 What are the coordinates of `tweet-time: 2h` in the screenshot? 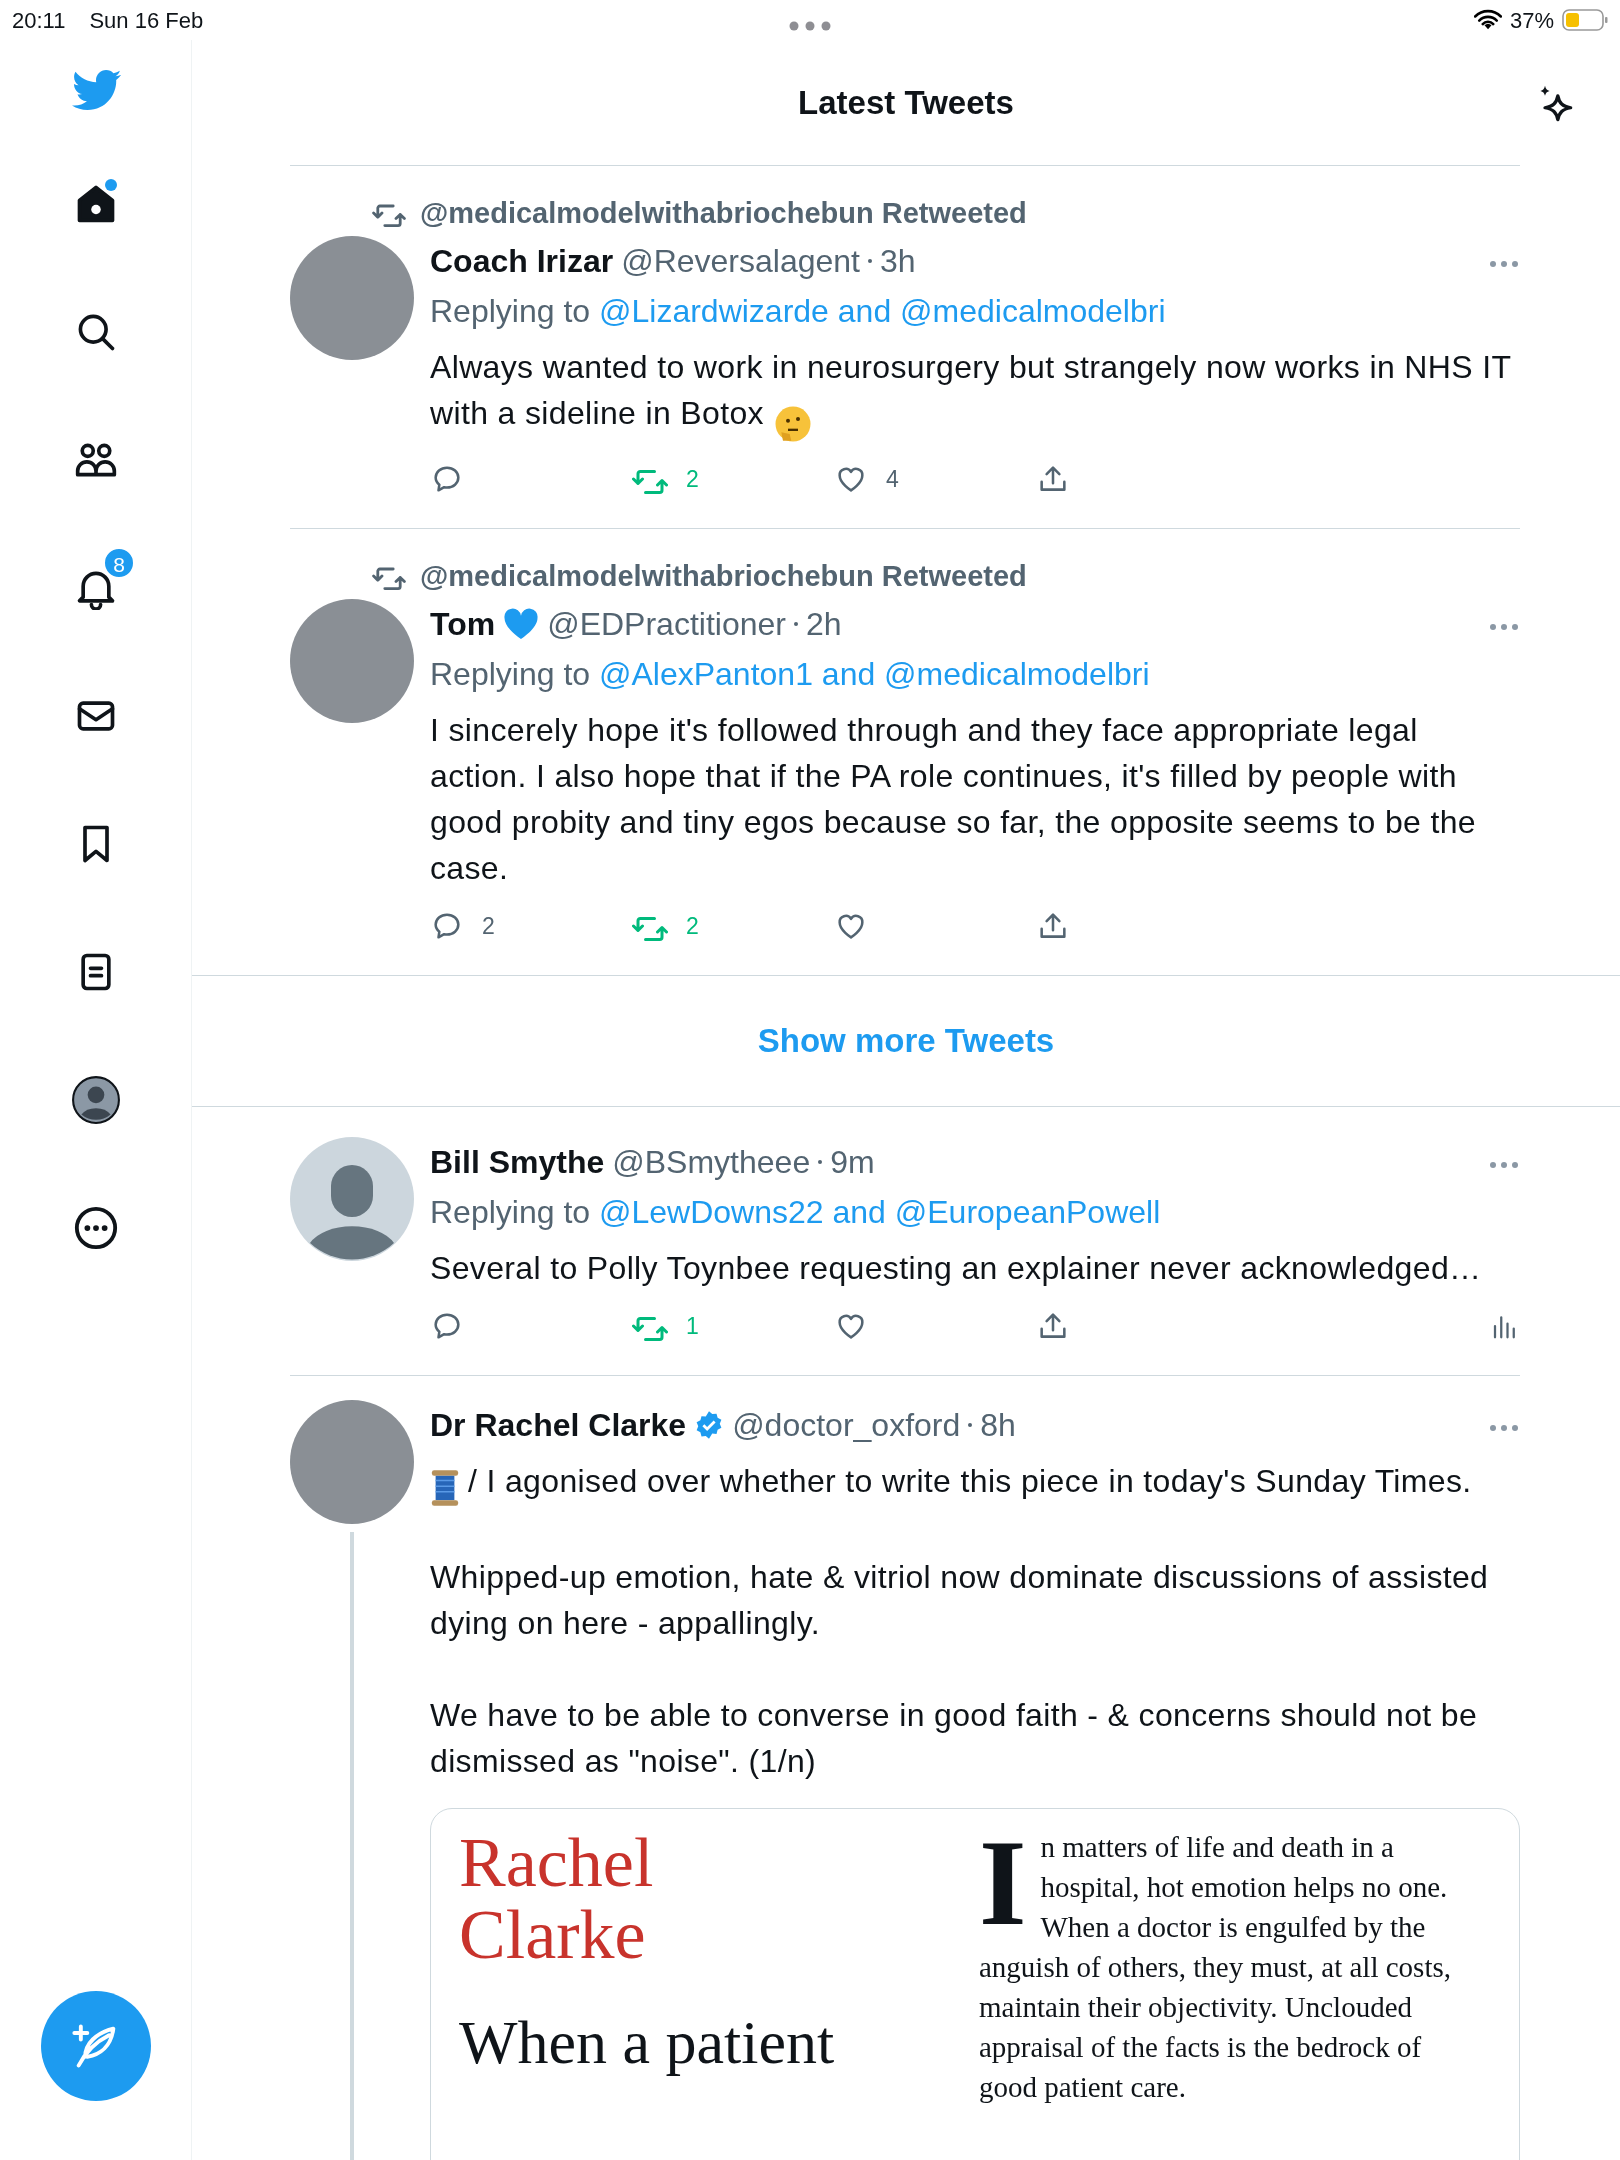 It's located at (823, 624).